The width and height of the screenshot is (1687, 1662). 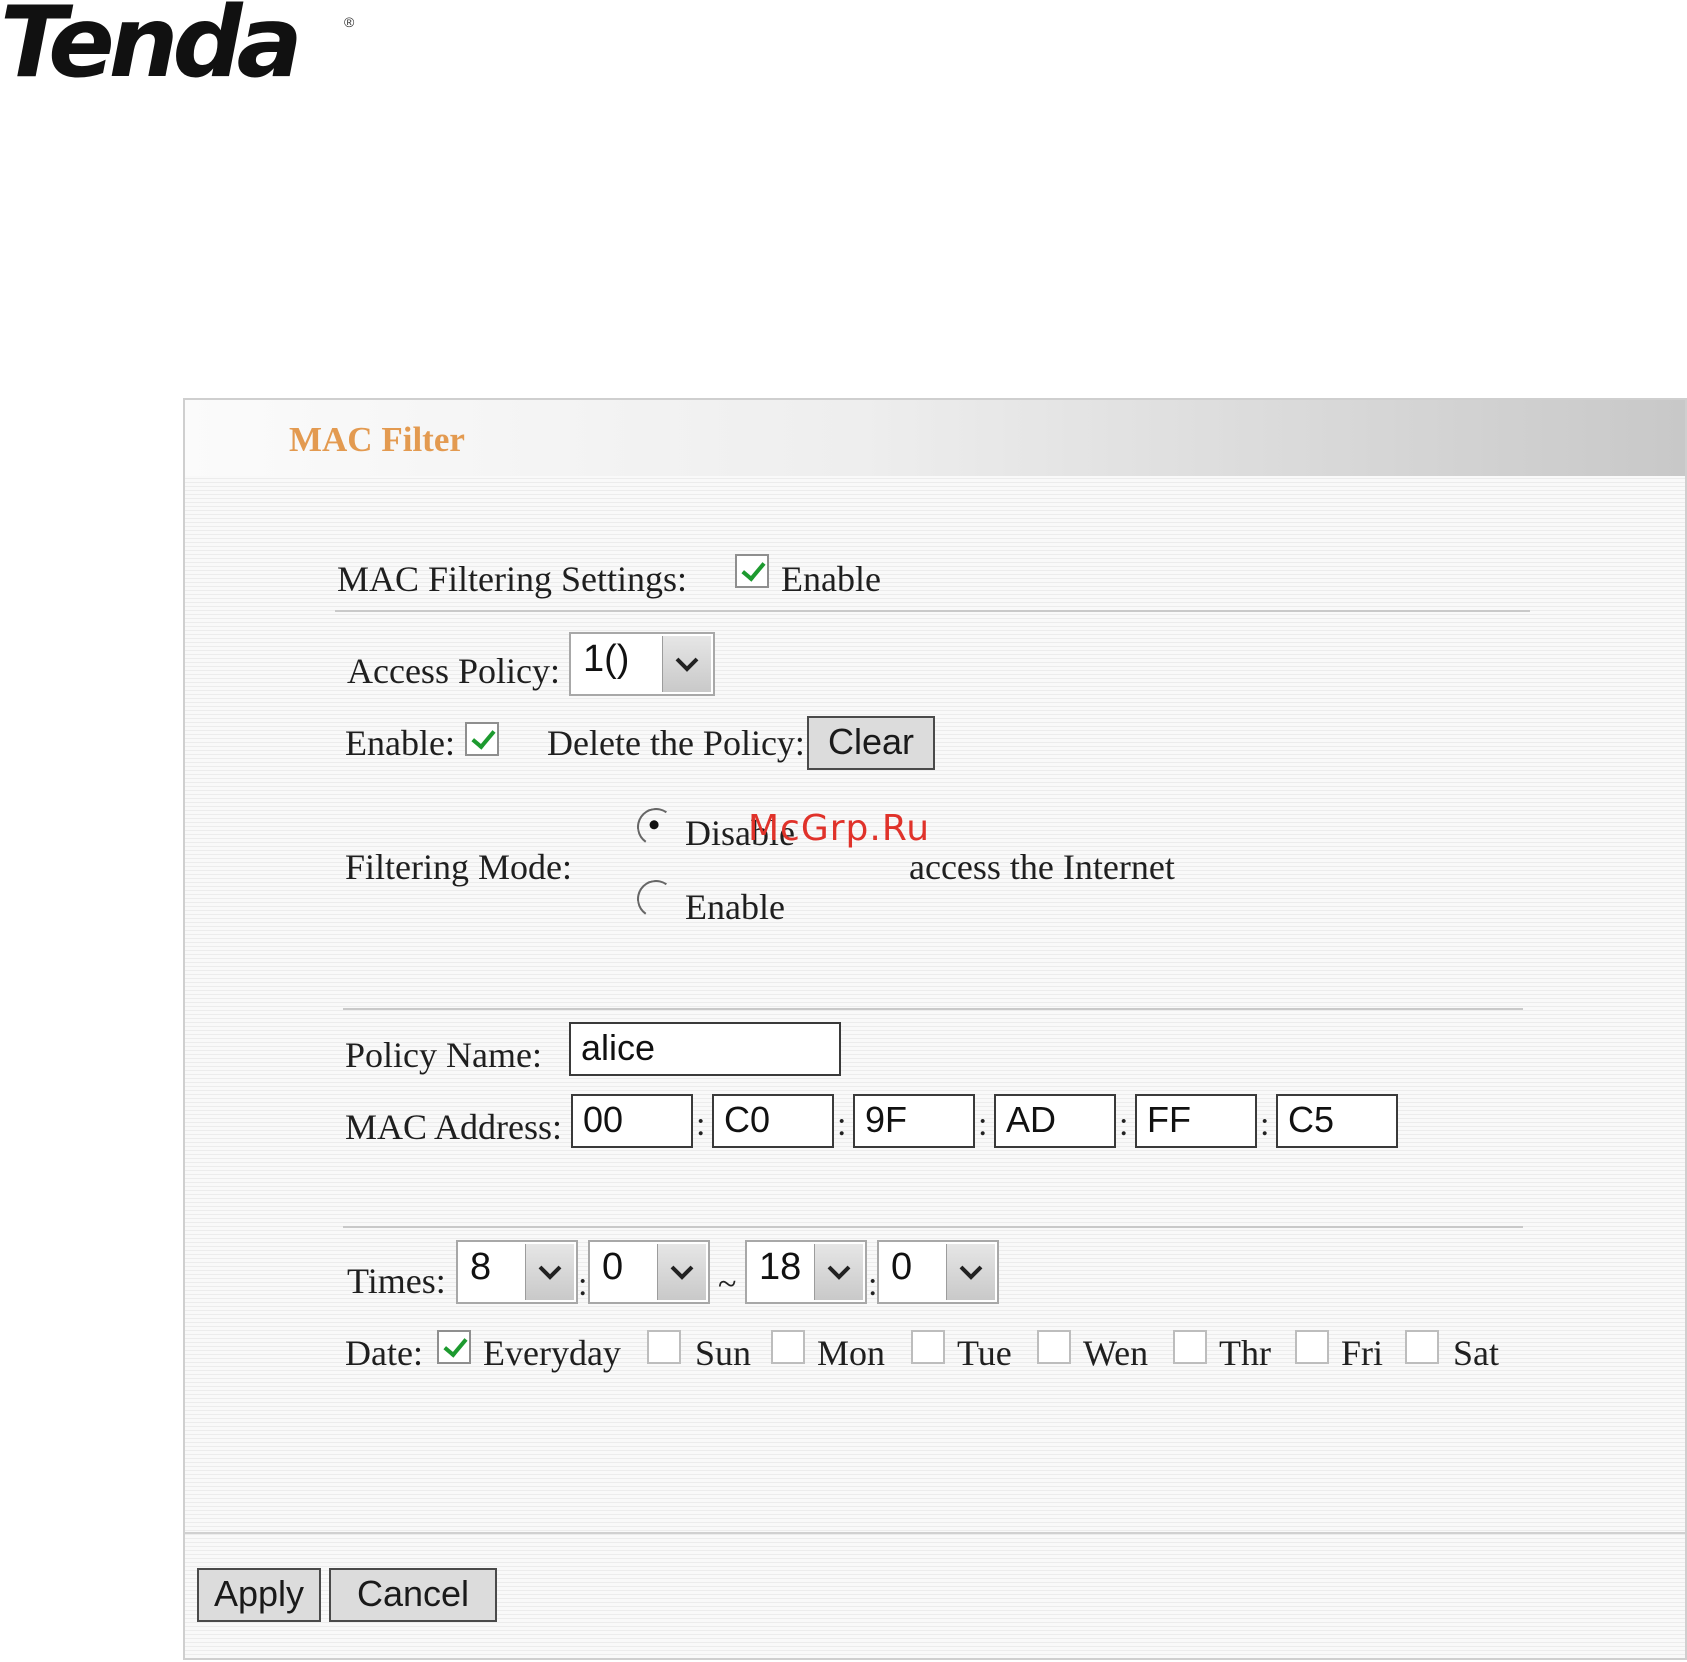 What do you see at coordinates (1116, 1353) in the screenshot?
I see `day-wen-label: Wen` at bounding box center [1116, 1353].